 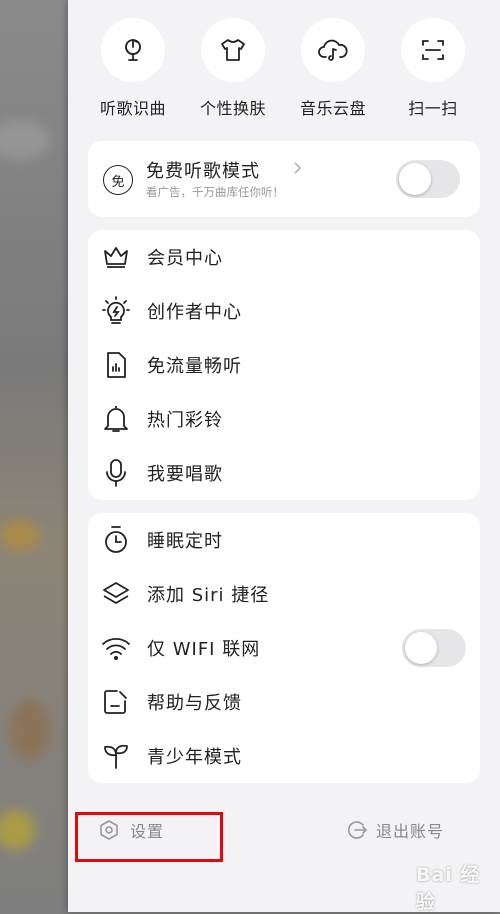 I want to click on cloud-music-icon, so click(x=333, y=50).